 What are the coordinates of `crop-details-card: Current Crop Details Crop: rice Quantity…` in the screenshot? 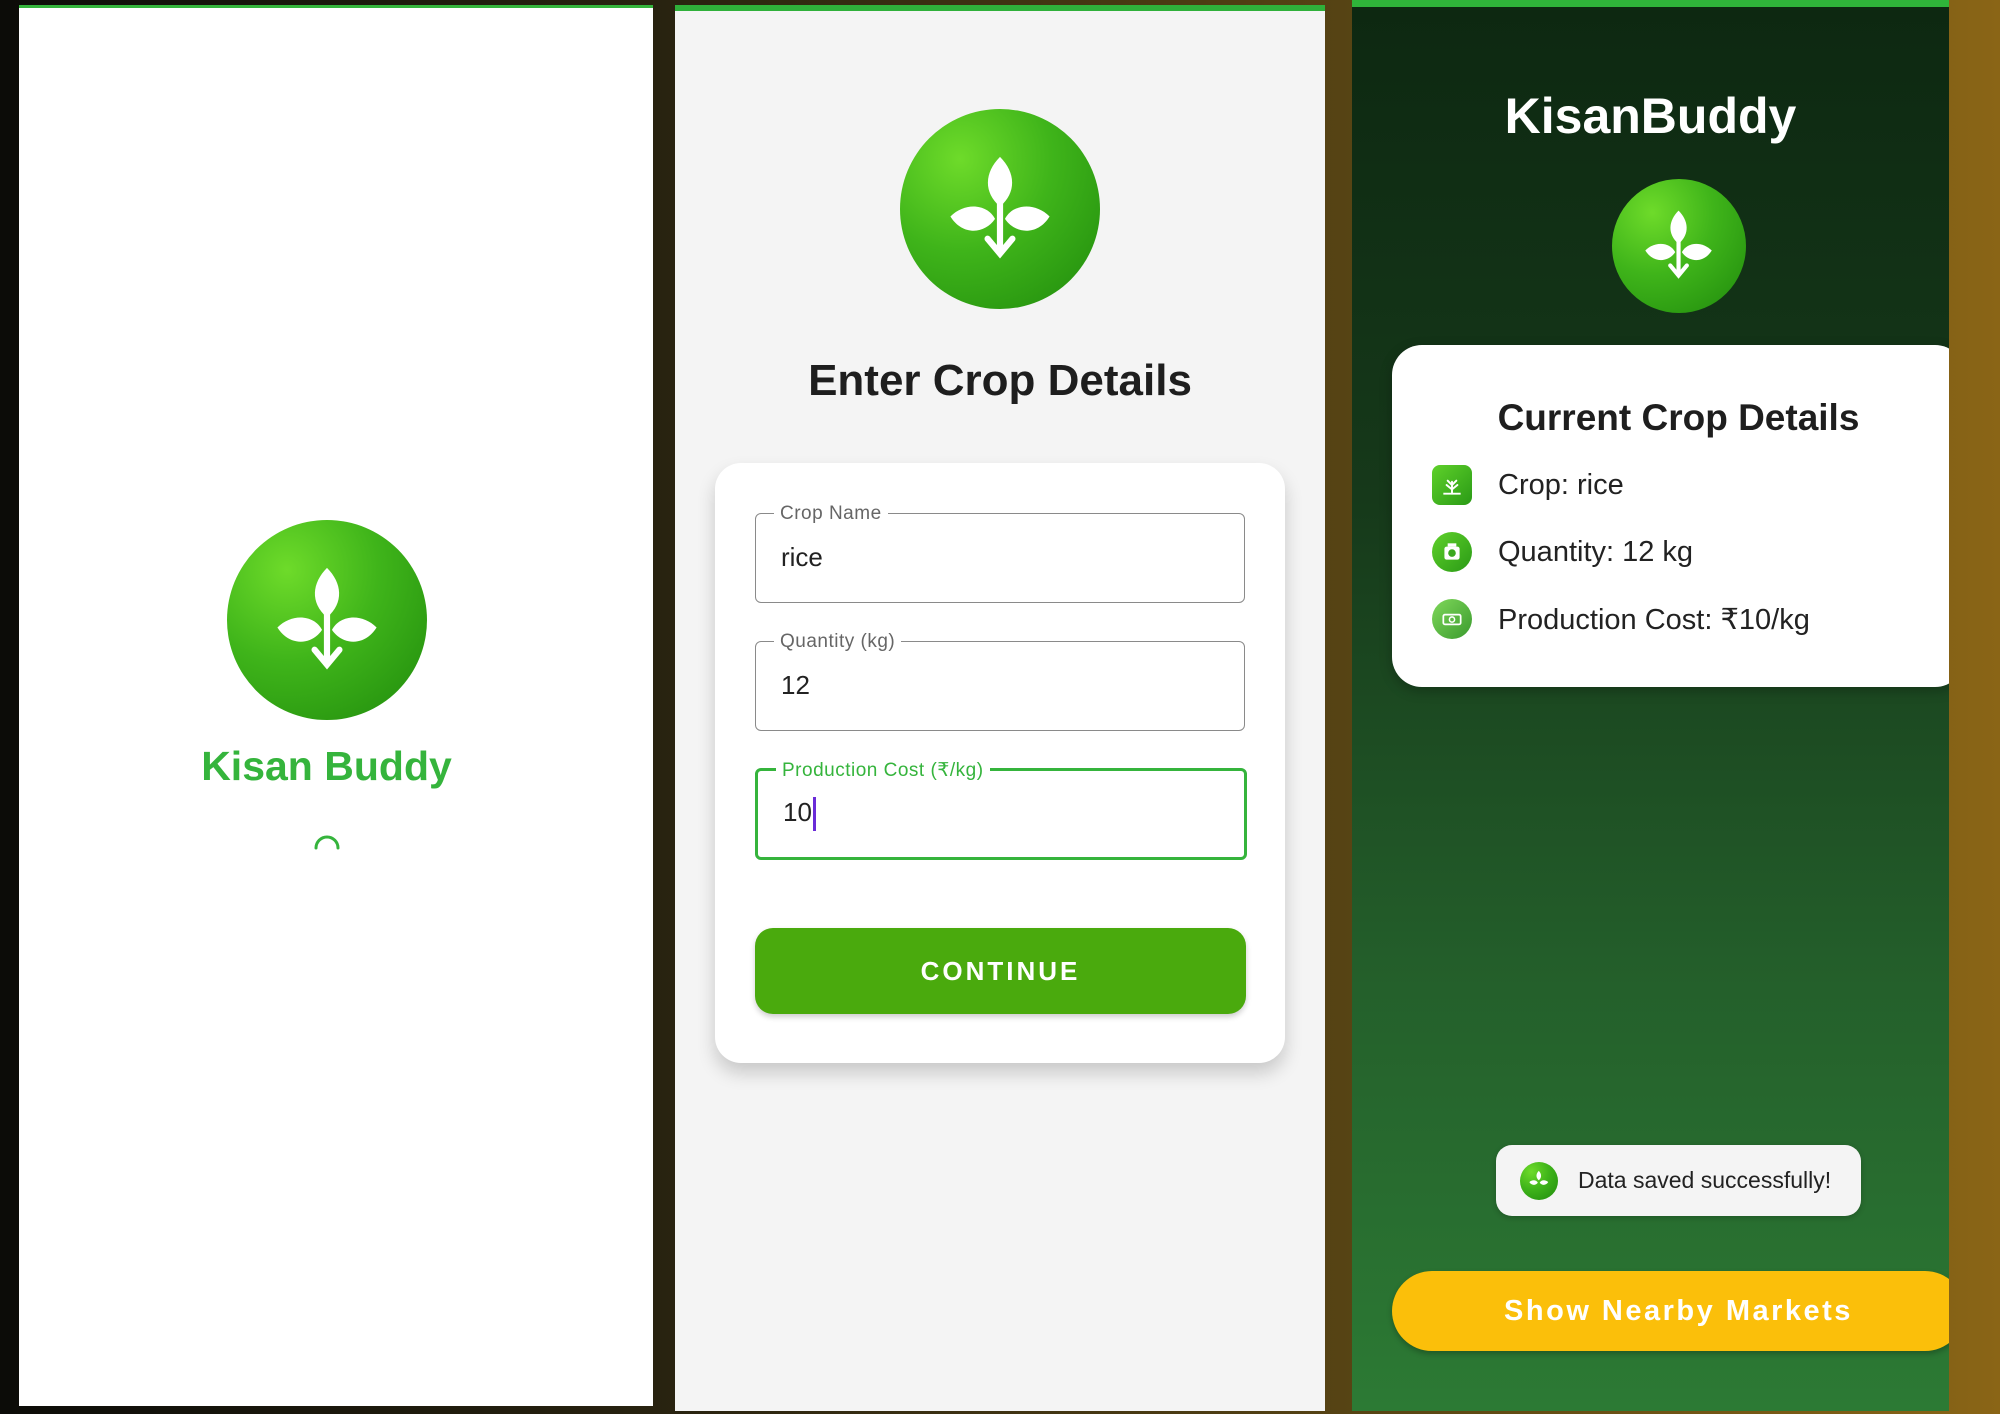 It's located at (1670, 516).